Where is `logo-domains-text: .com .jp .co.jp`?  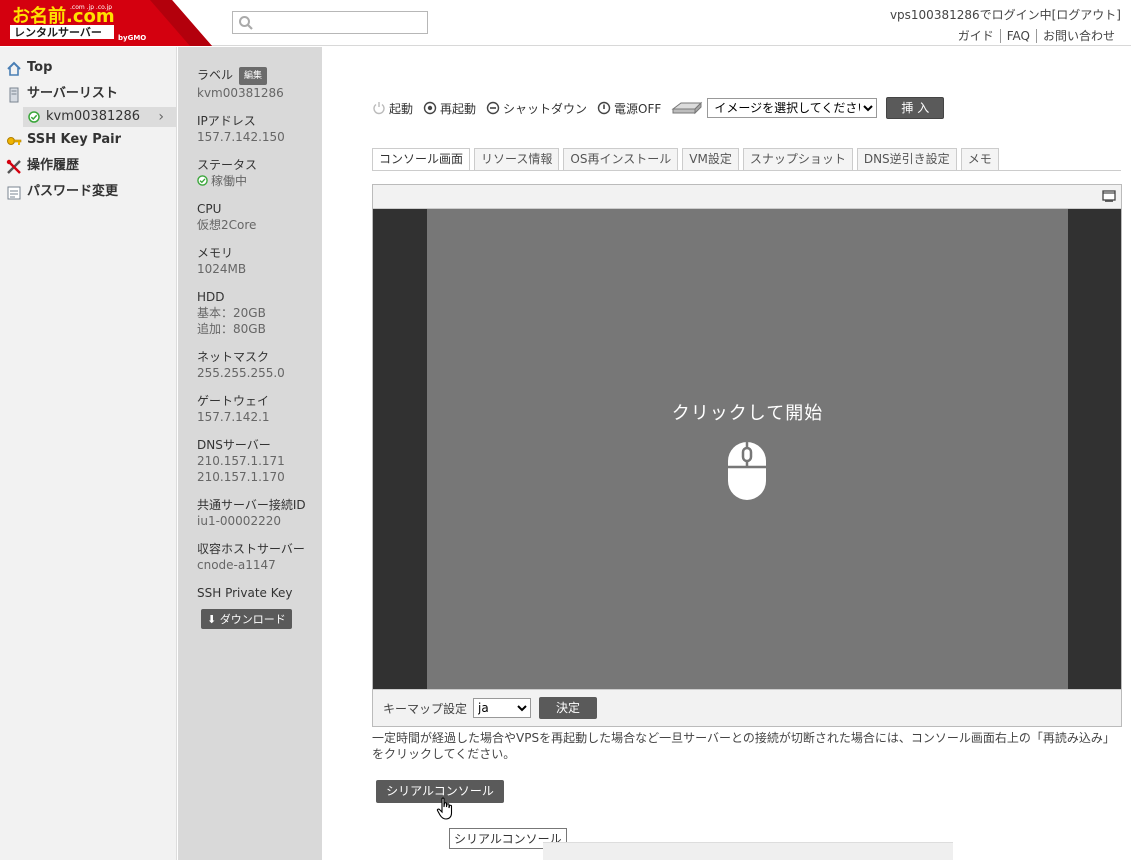 logo-domains-text: .com .jp .co.jp is located at coordinates (91, 7).